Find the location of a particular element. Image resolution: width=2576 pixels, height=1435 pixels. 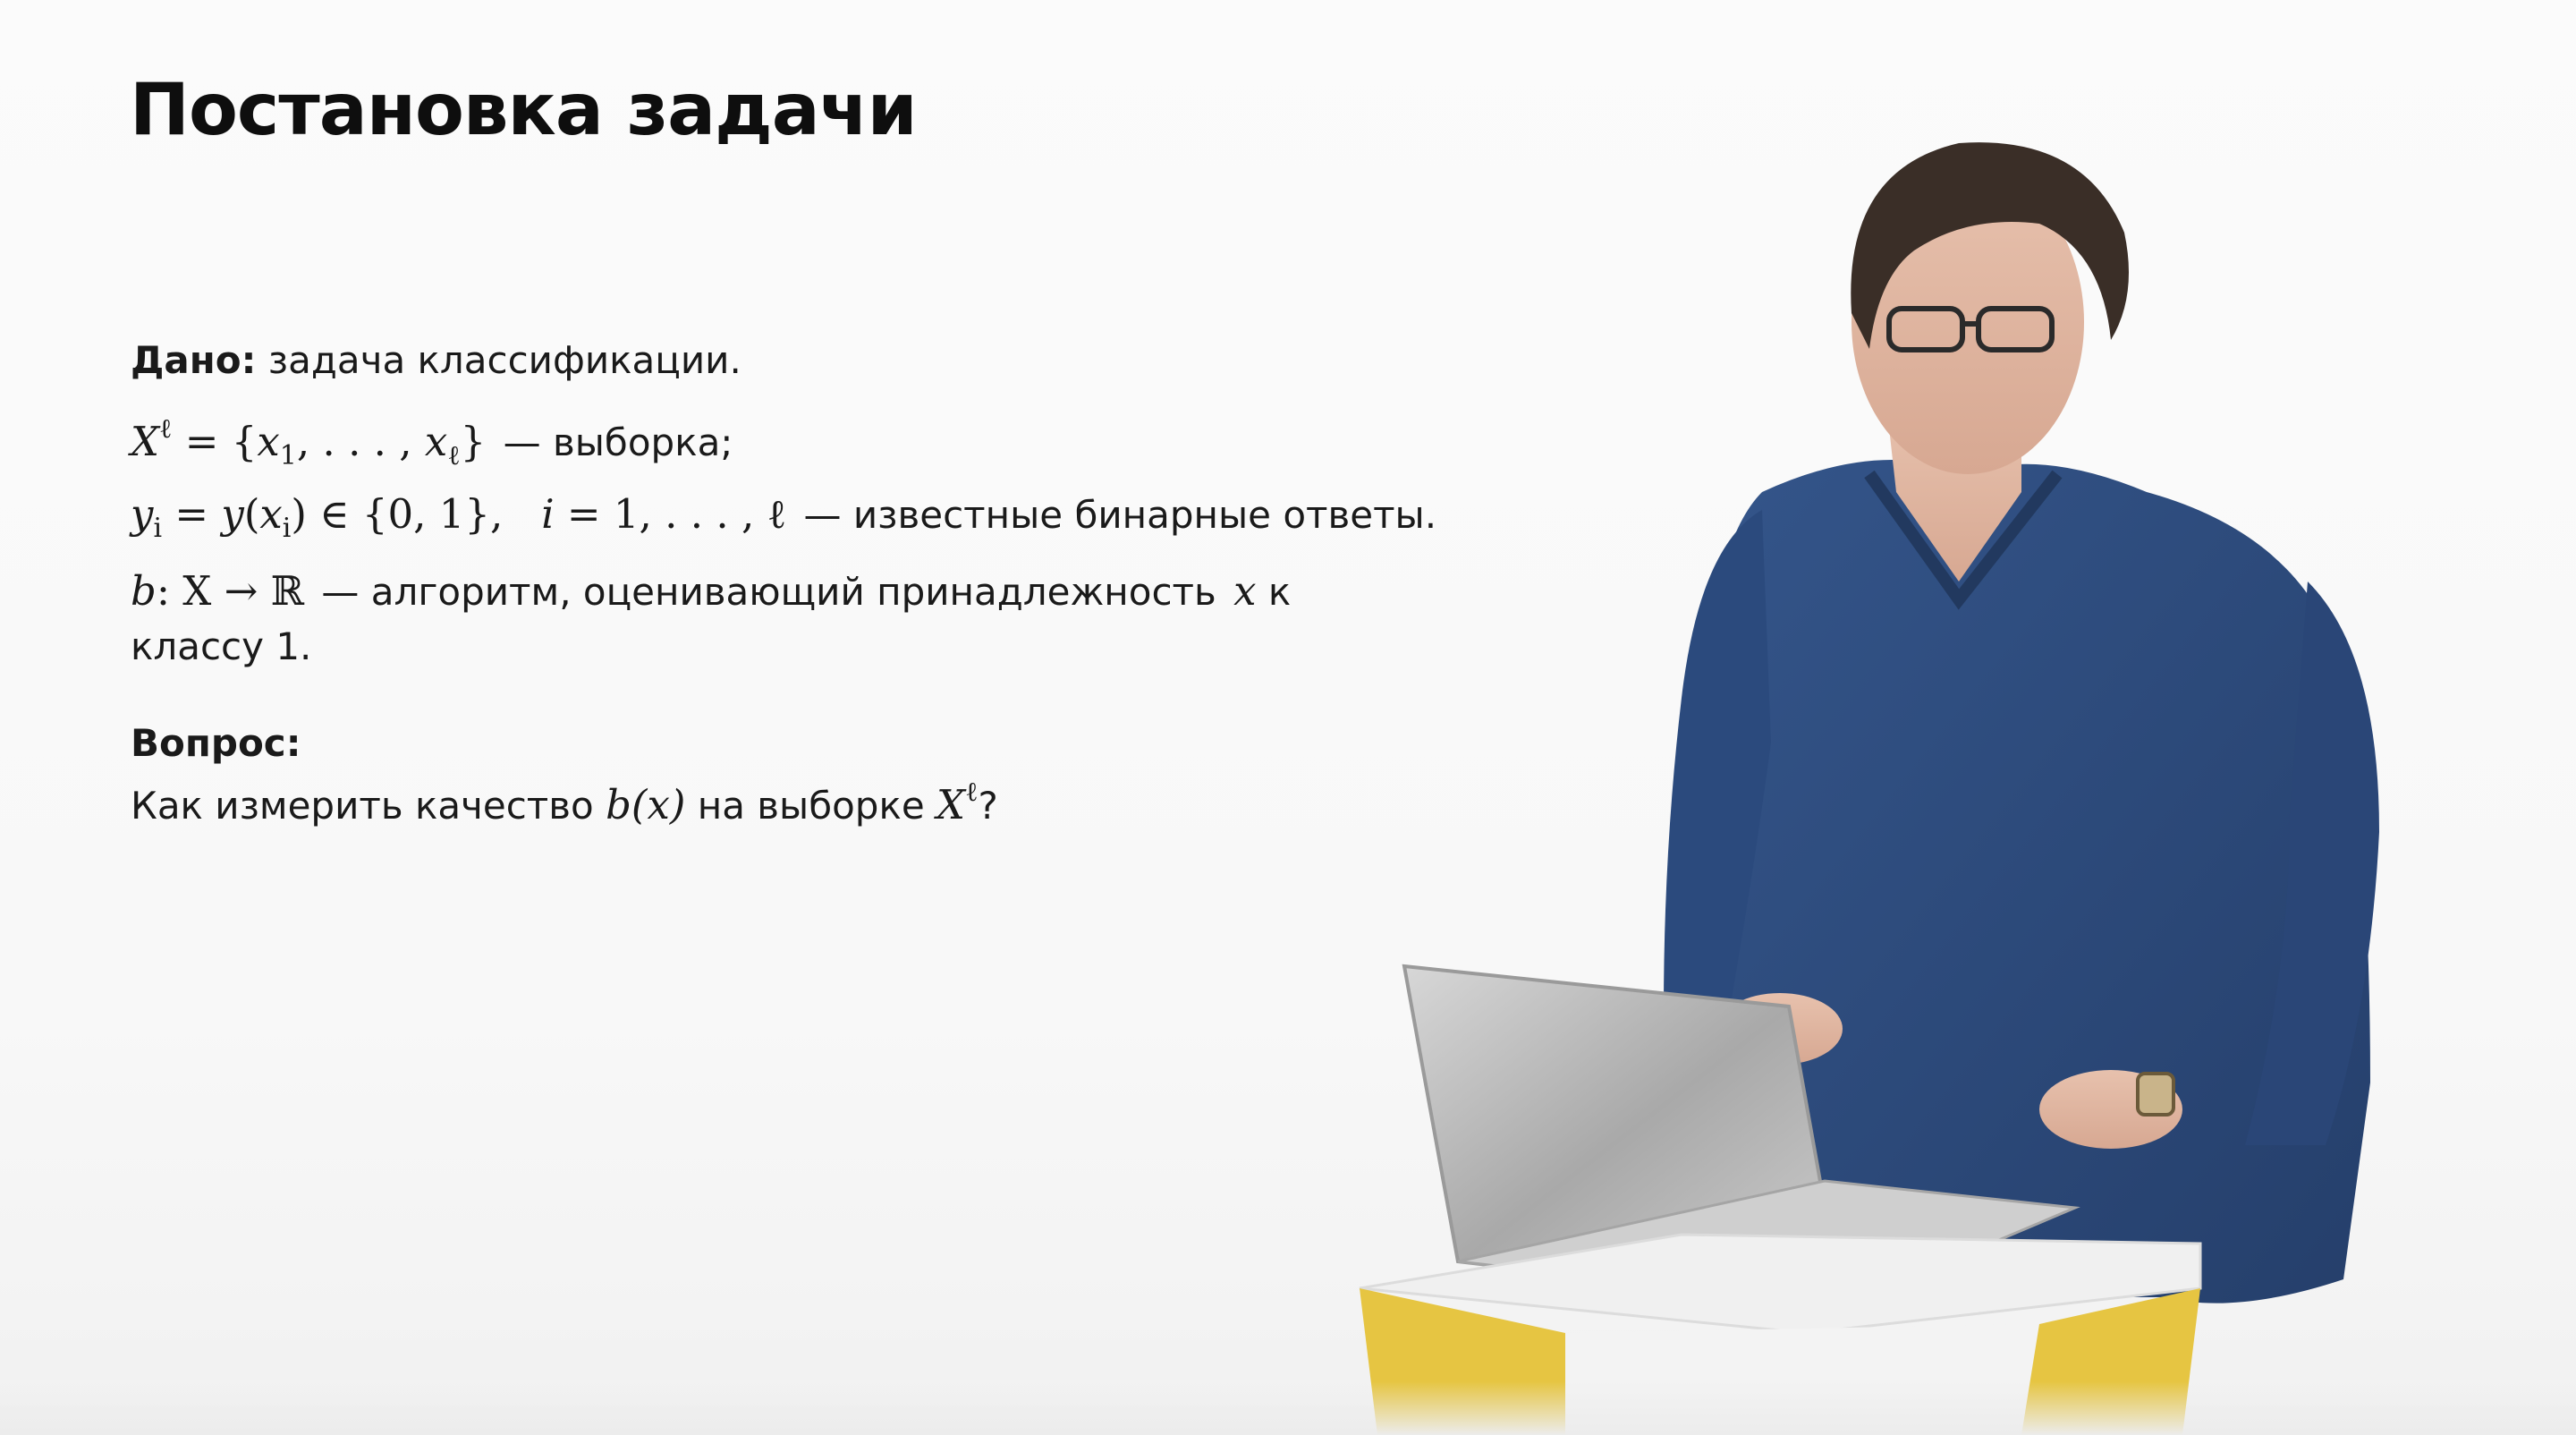

algo-line-2: классу 1. is located at coordinates (221, 646).